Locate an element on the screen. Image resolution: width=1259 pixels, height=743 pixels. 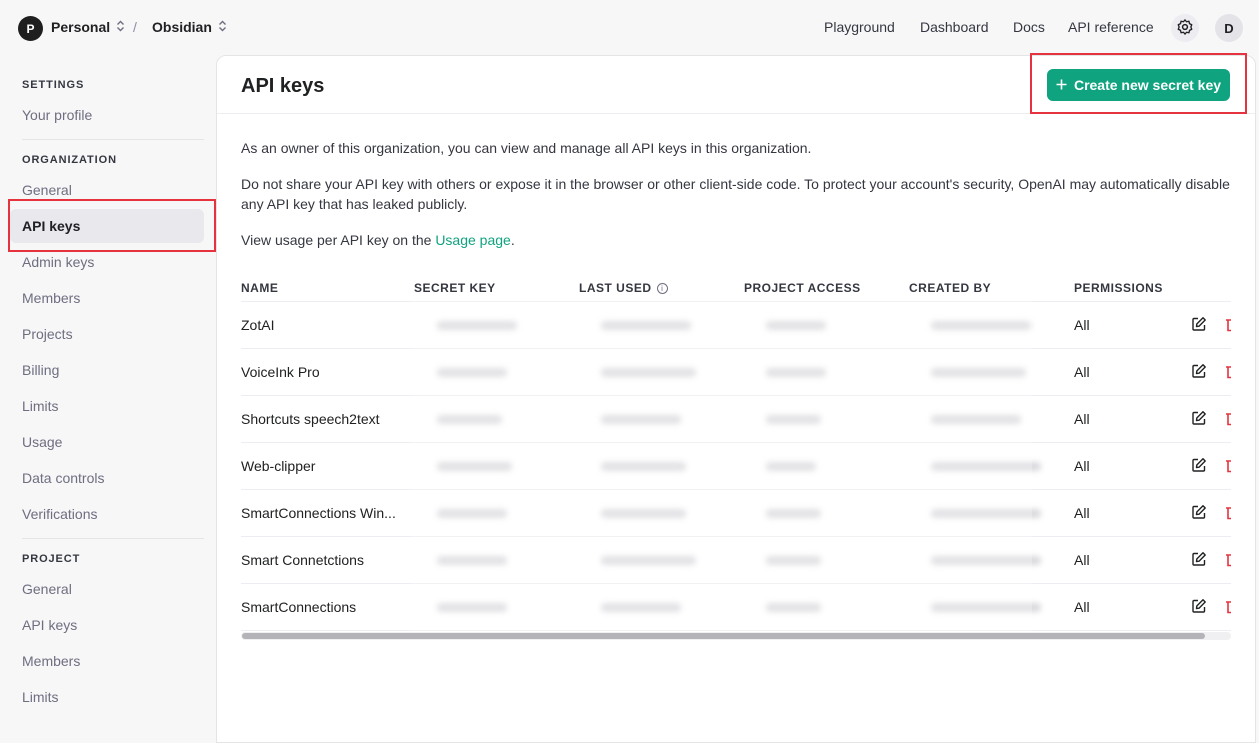
nav-dashboard: Dashboard is located at coordinates (954, 27).